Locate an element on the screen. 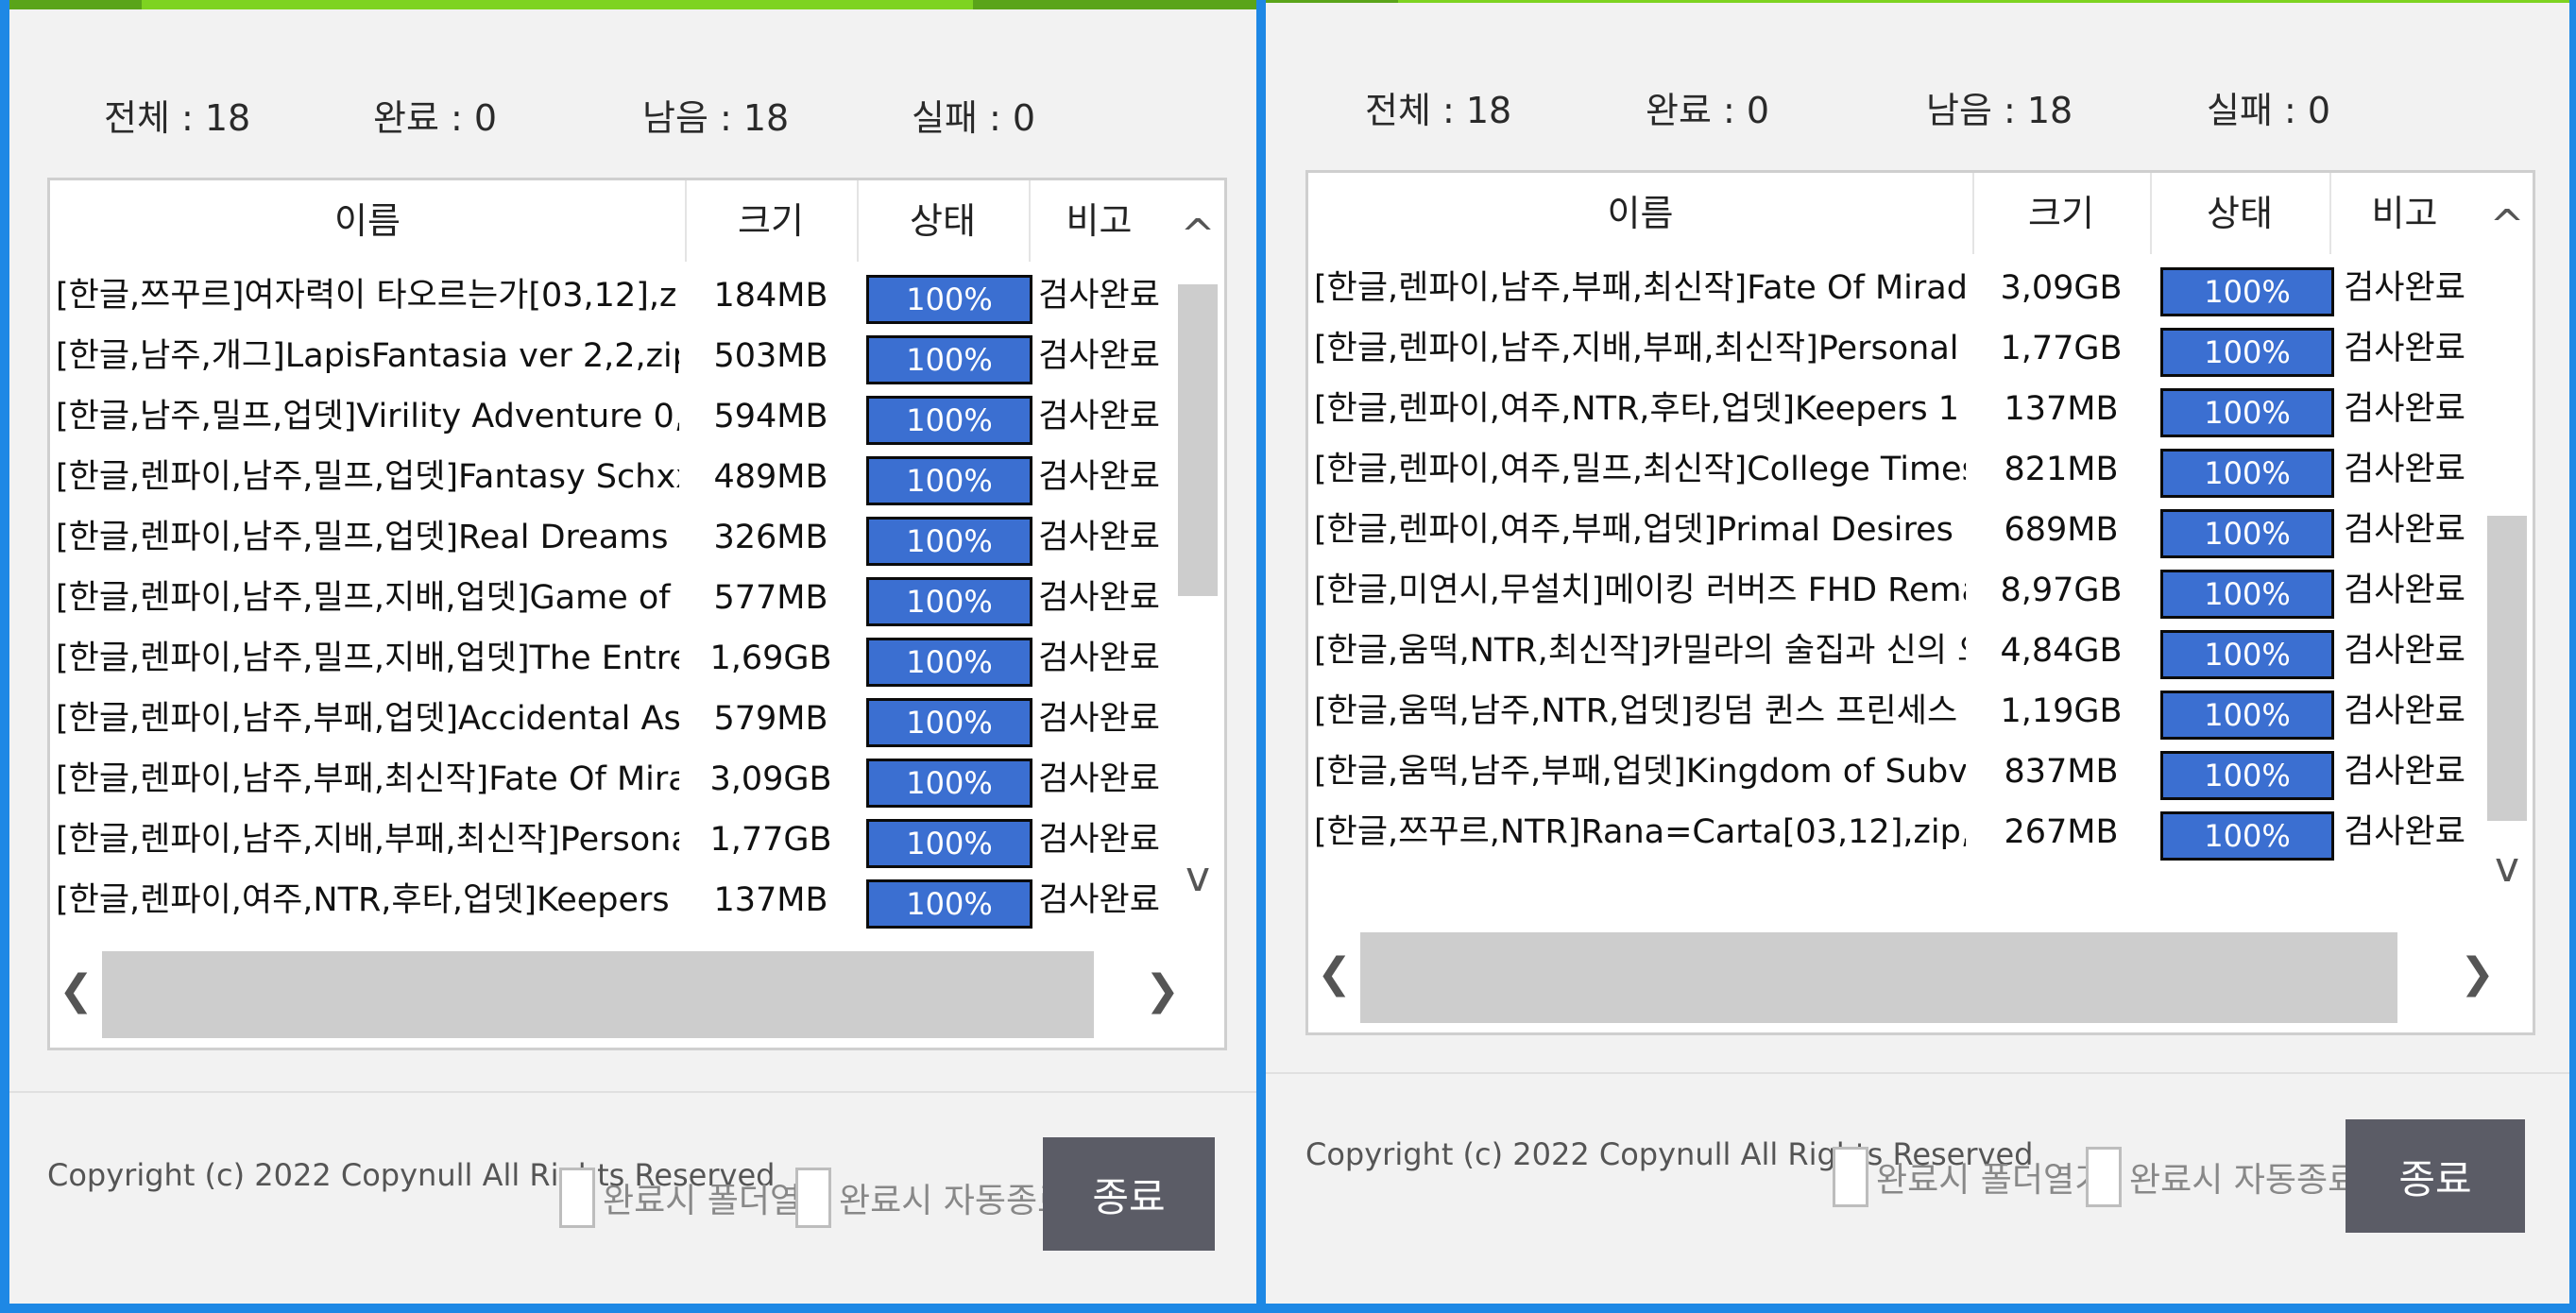 The width and height of the screenshot is (2576, 1313). stat-failed: 실패 : 0 is located at coordinates (974, 118).